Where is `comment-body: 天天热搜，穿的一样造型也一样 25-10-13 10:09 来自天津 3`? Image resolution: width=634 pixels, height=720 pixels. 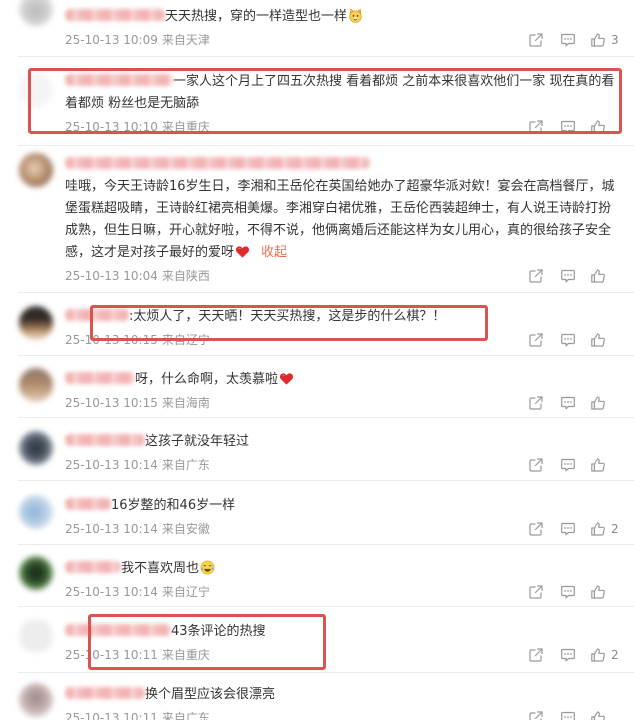 comment-body: 天天热搜，穿的一样造型也一样 25-10-13 10:09 来自天津 3 is located at coordinates (349, 28).